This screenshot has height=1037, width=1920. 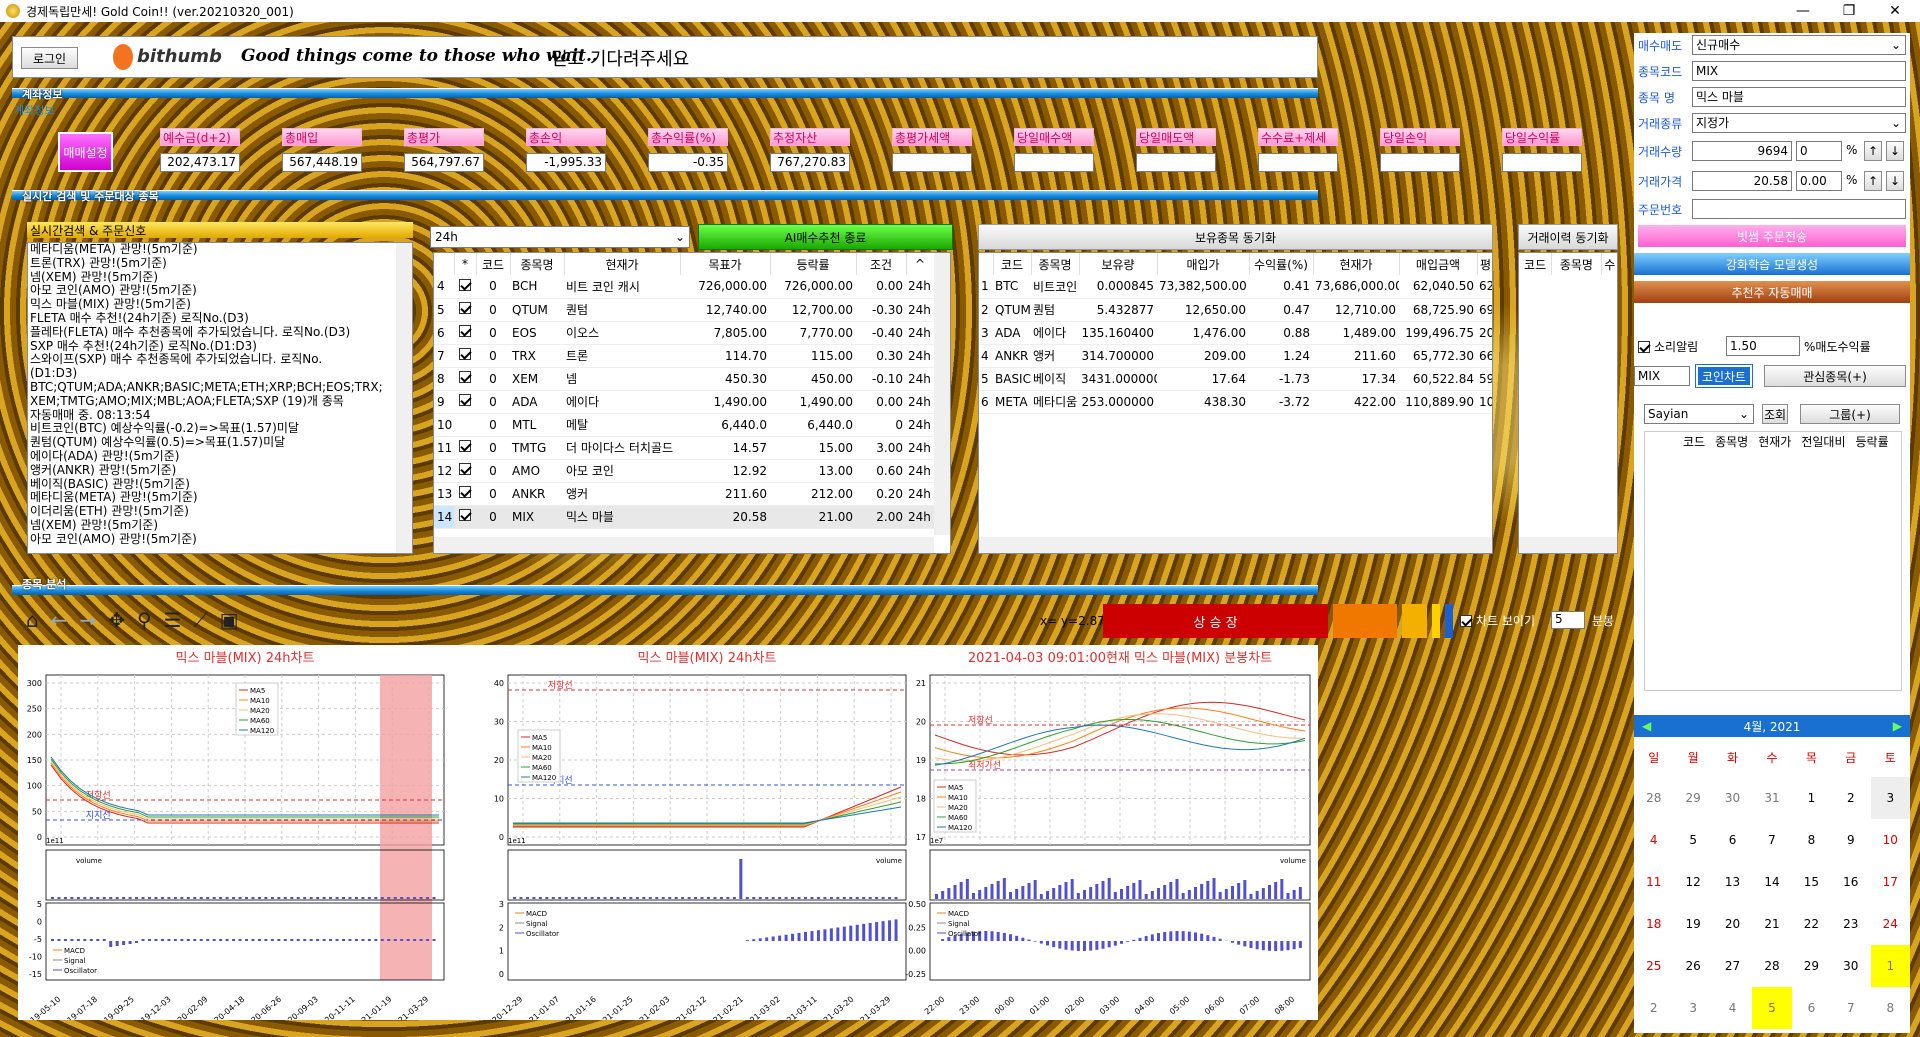 I want to click on login-button: 로그인, so click(x=49, y=58).